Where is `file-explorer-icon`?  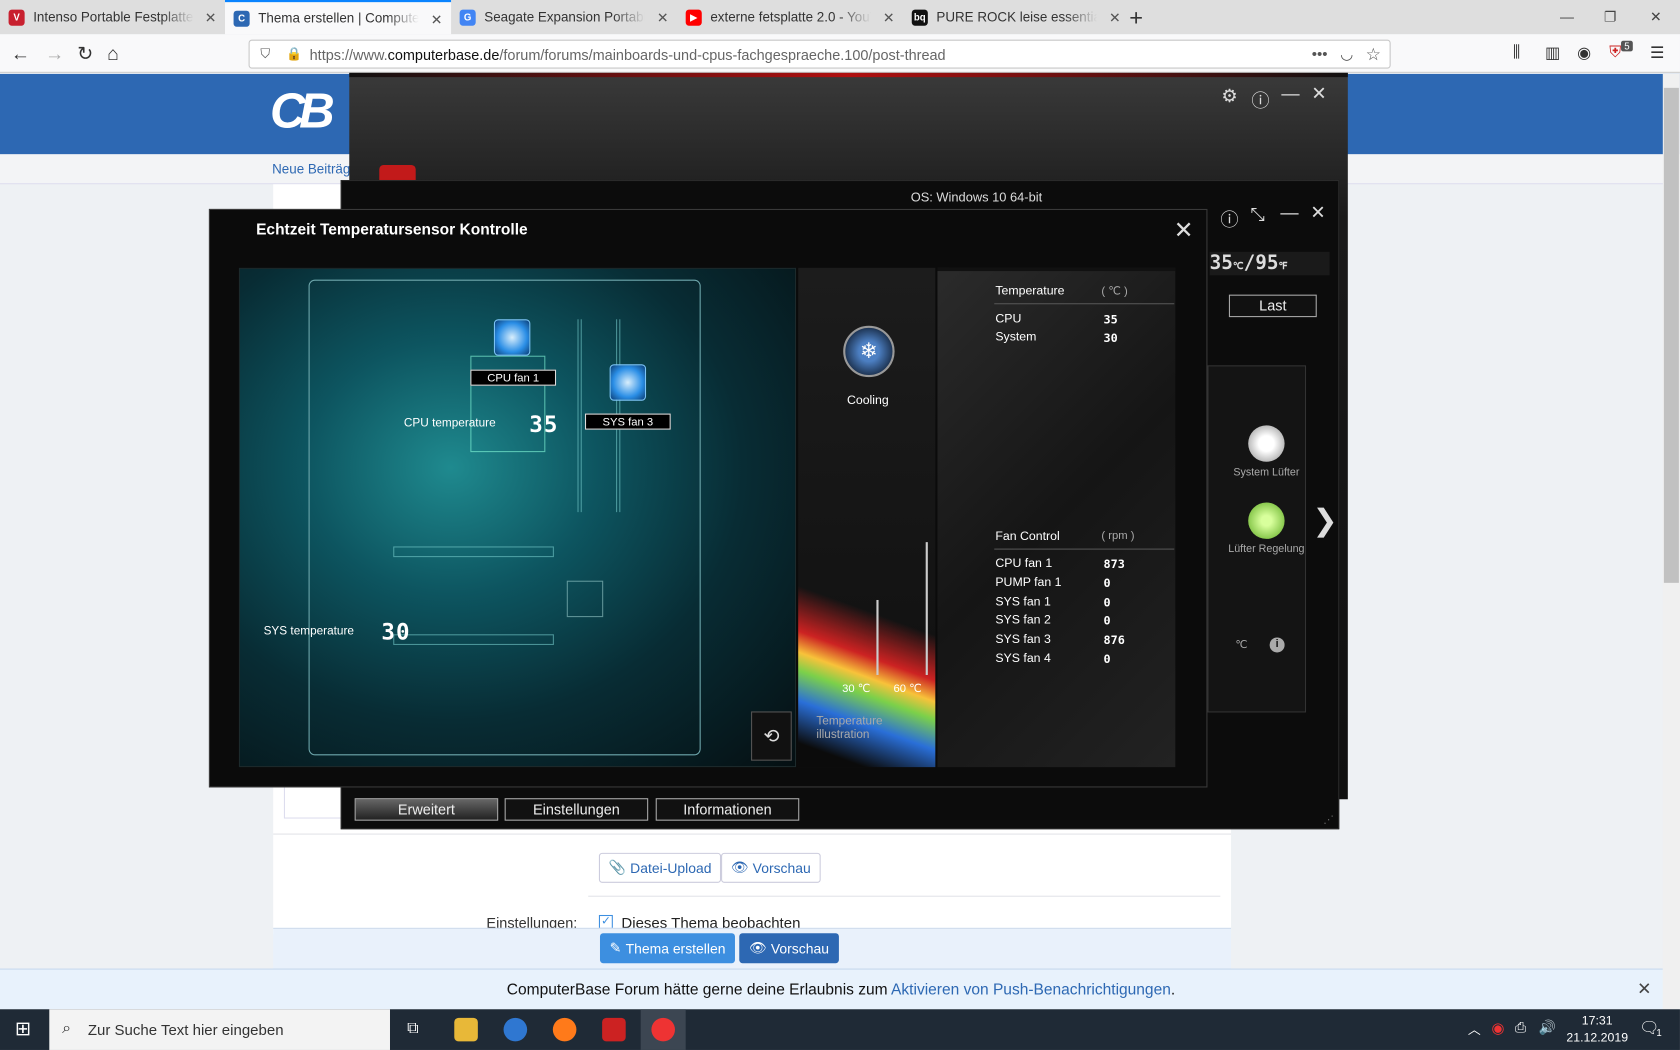 file-explorer-icon is located at coordinates (466, 1029).